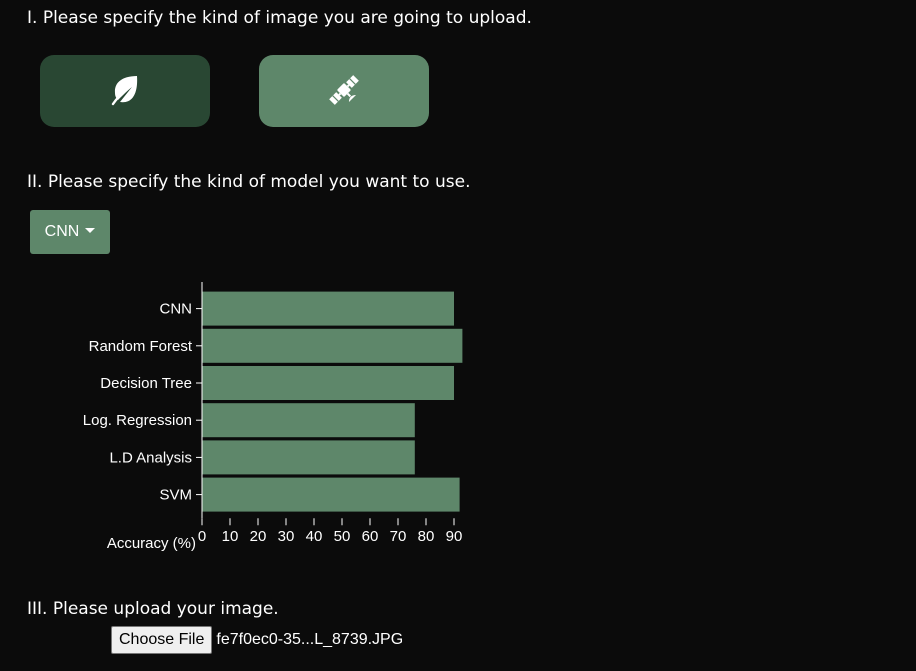  I want to click on selected-file-name: fe7f0ec0-35...L_8739.JPG, so click(310, 639).